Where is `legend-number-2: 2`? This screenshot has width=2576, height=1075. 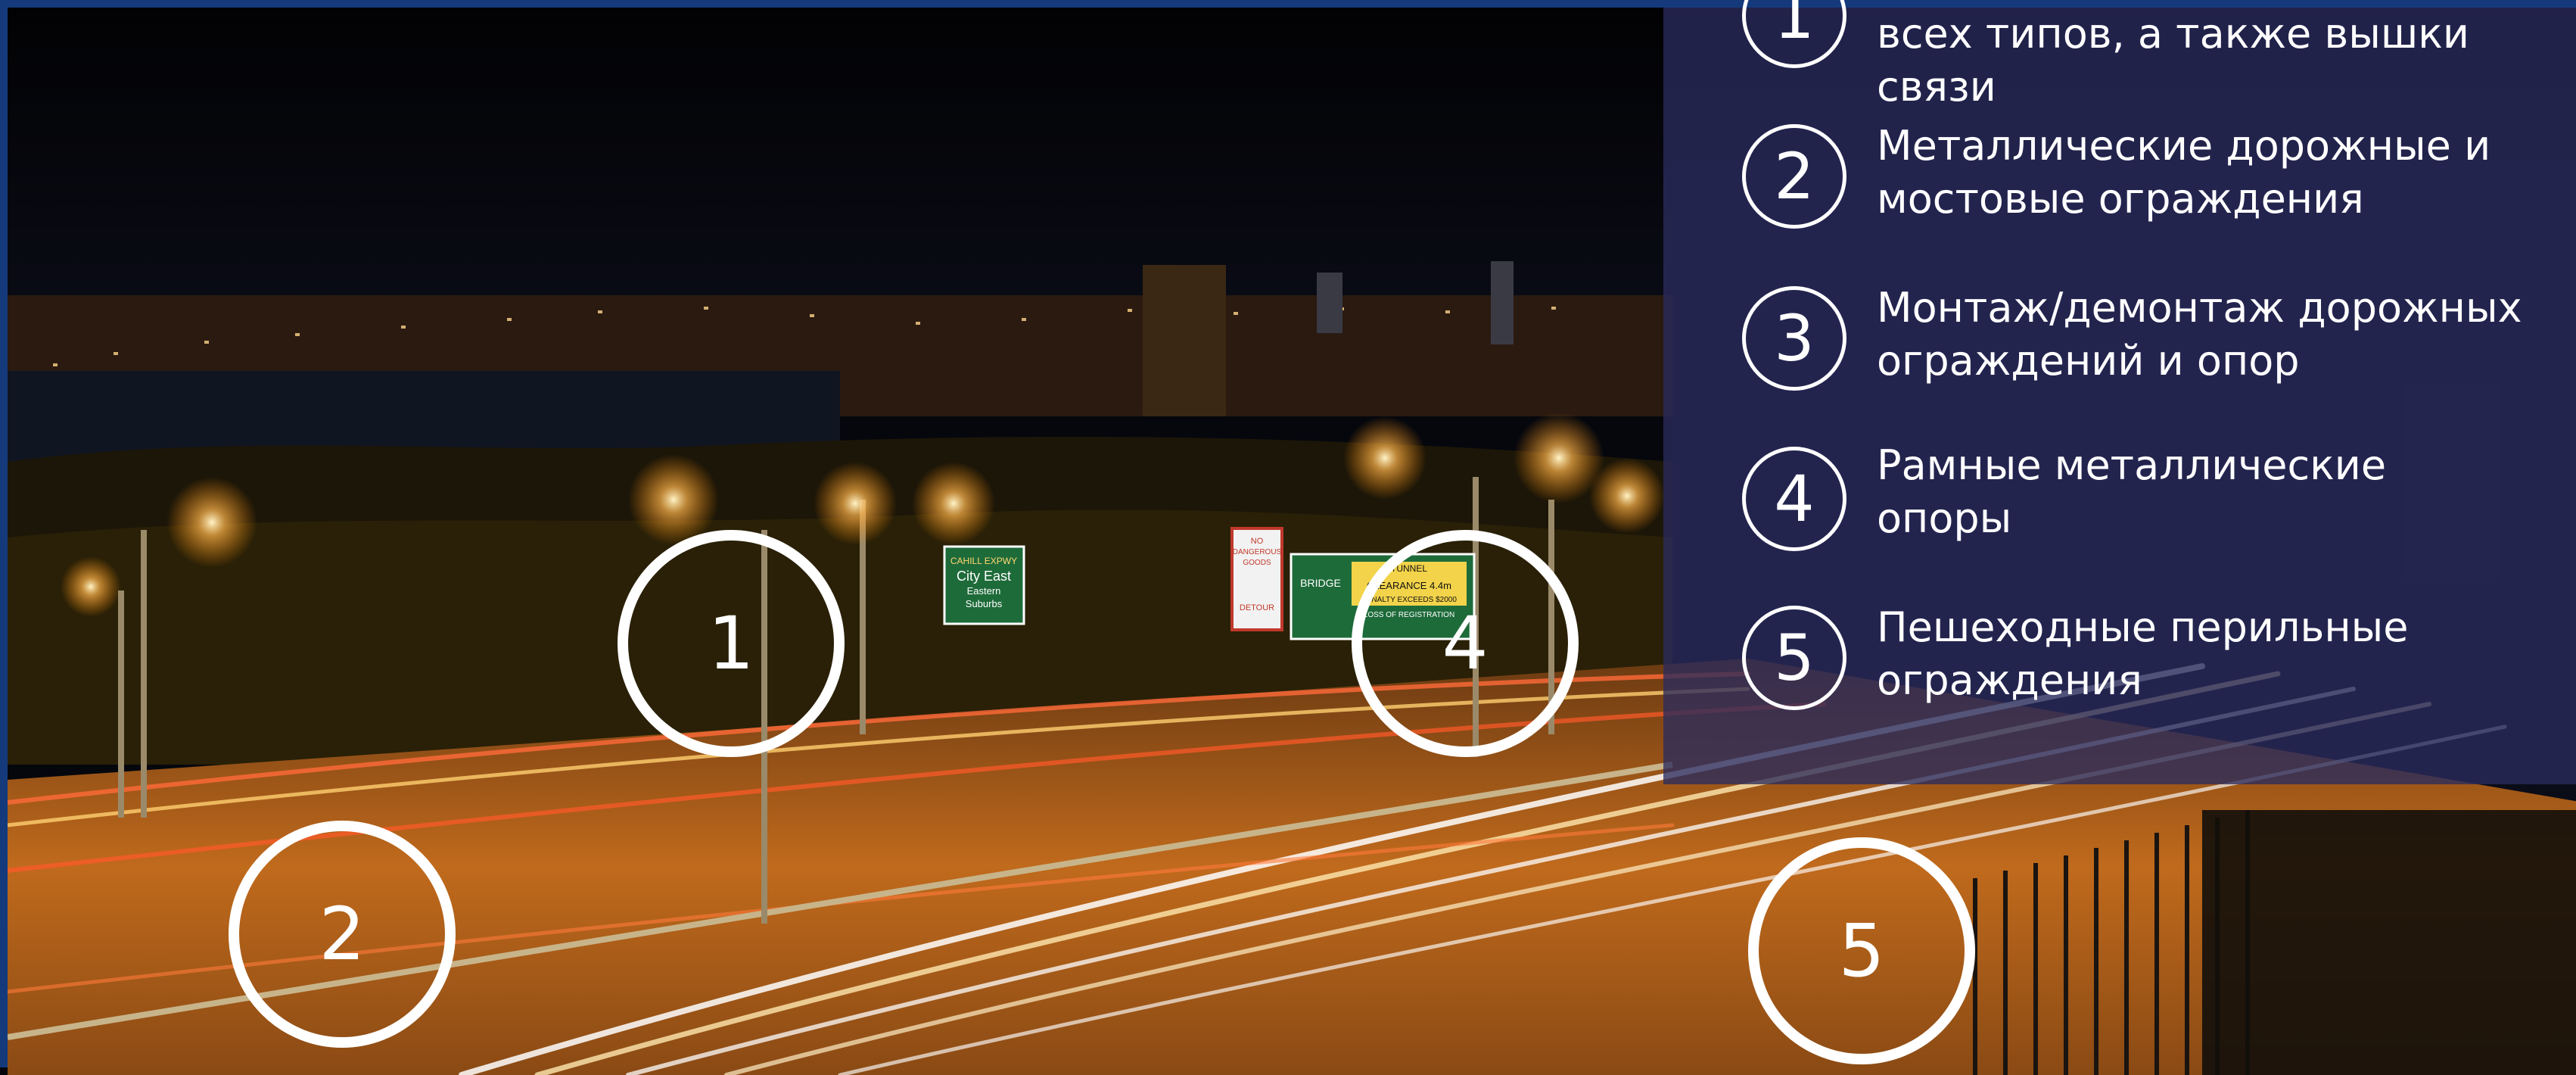 legend-number-2: 2 is located at coordinates (1794, 176).